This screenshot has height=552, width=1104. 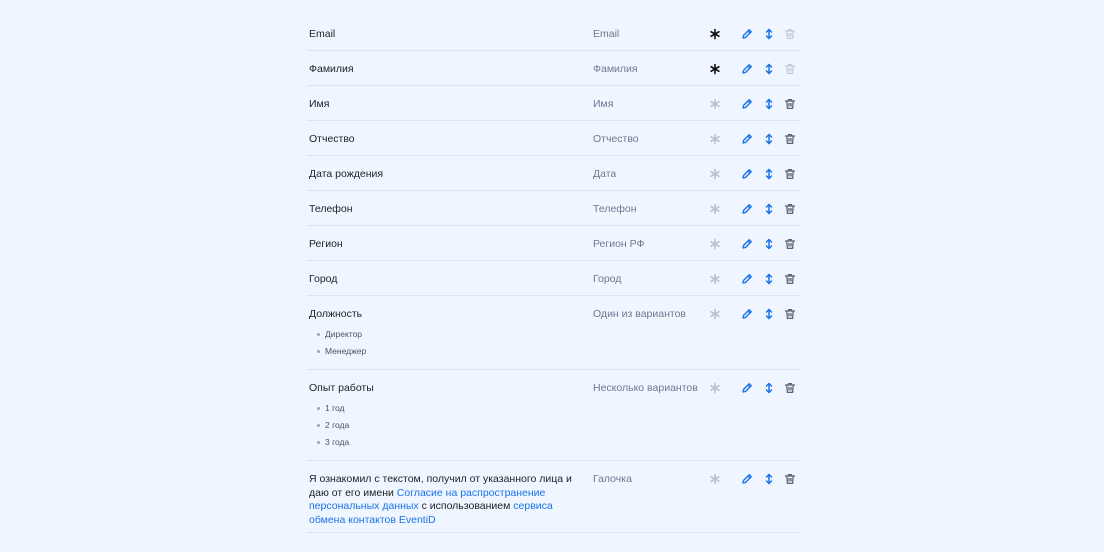 What do you see at coordinates (615, 209) in the screenshot?
I see `field-type: Телефон` at bounding box center [615, 209].